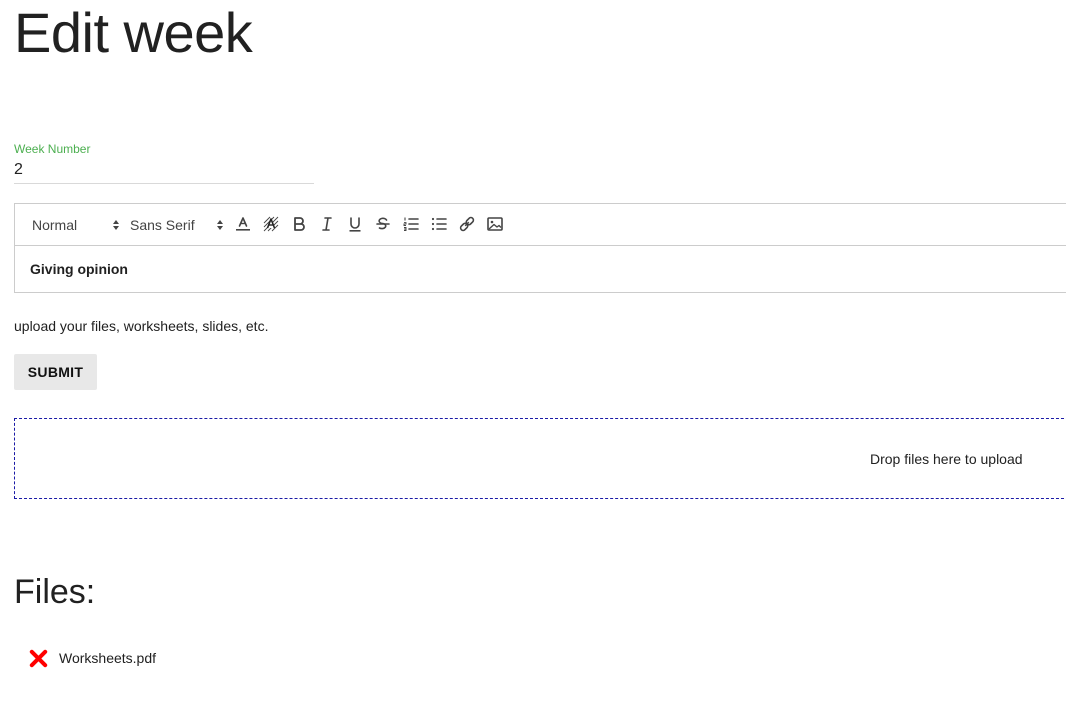  I want to click on link-button, so click(467, 224).